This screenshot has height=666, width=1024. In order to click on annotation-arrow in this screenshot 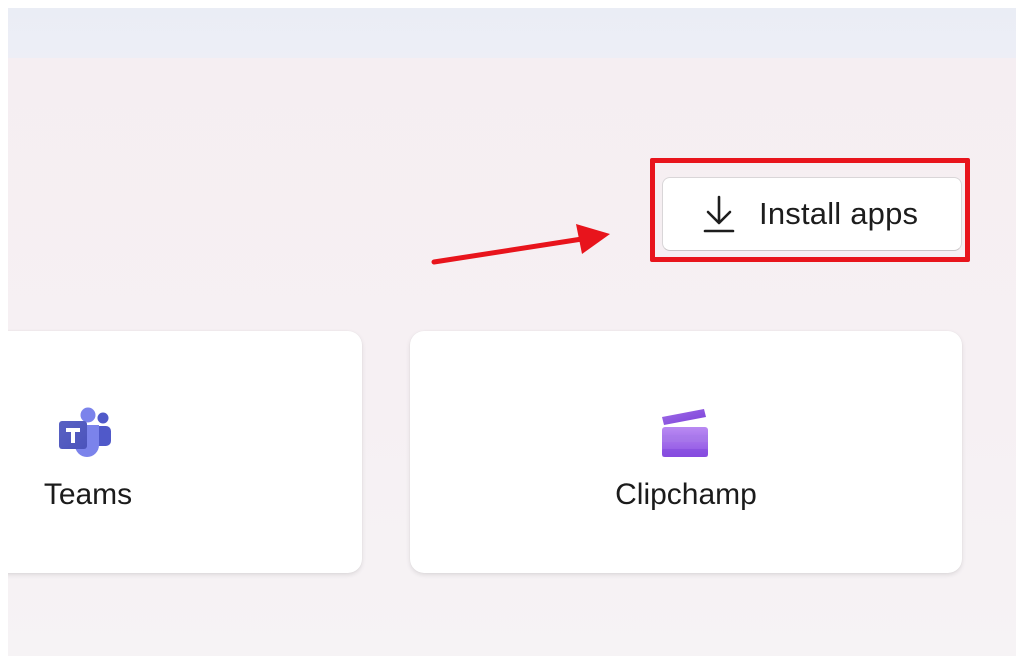, I will do `click(520, 244)`.